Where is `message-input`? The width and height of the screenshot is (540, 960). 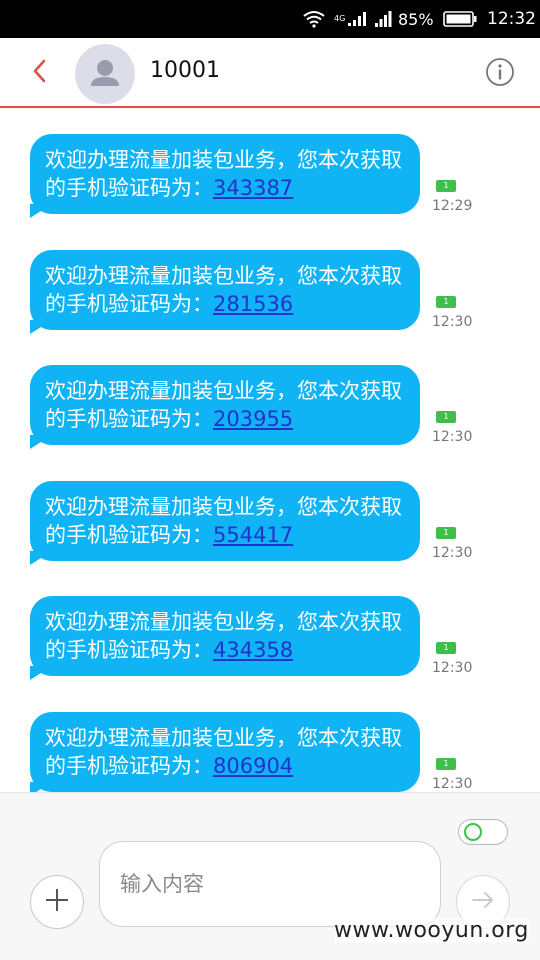
message-input is located at coordinates (270, 884).